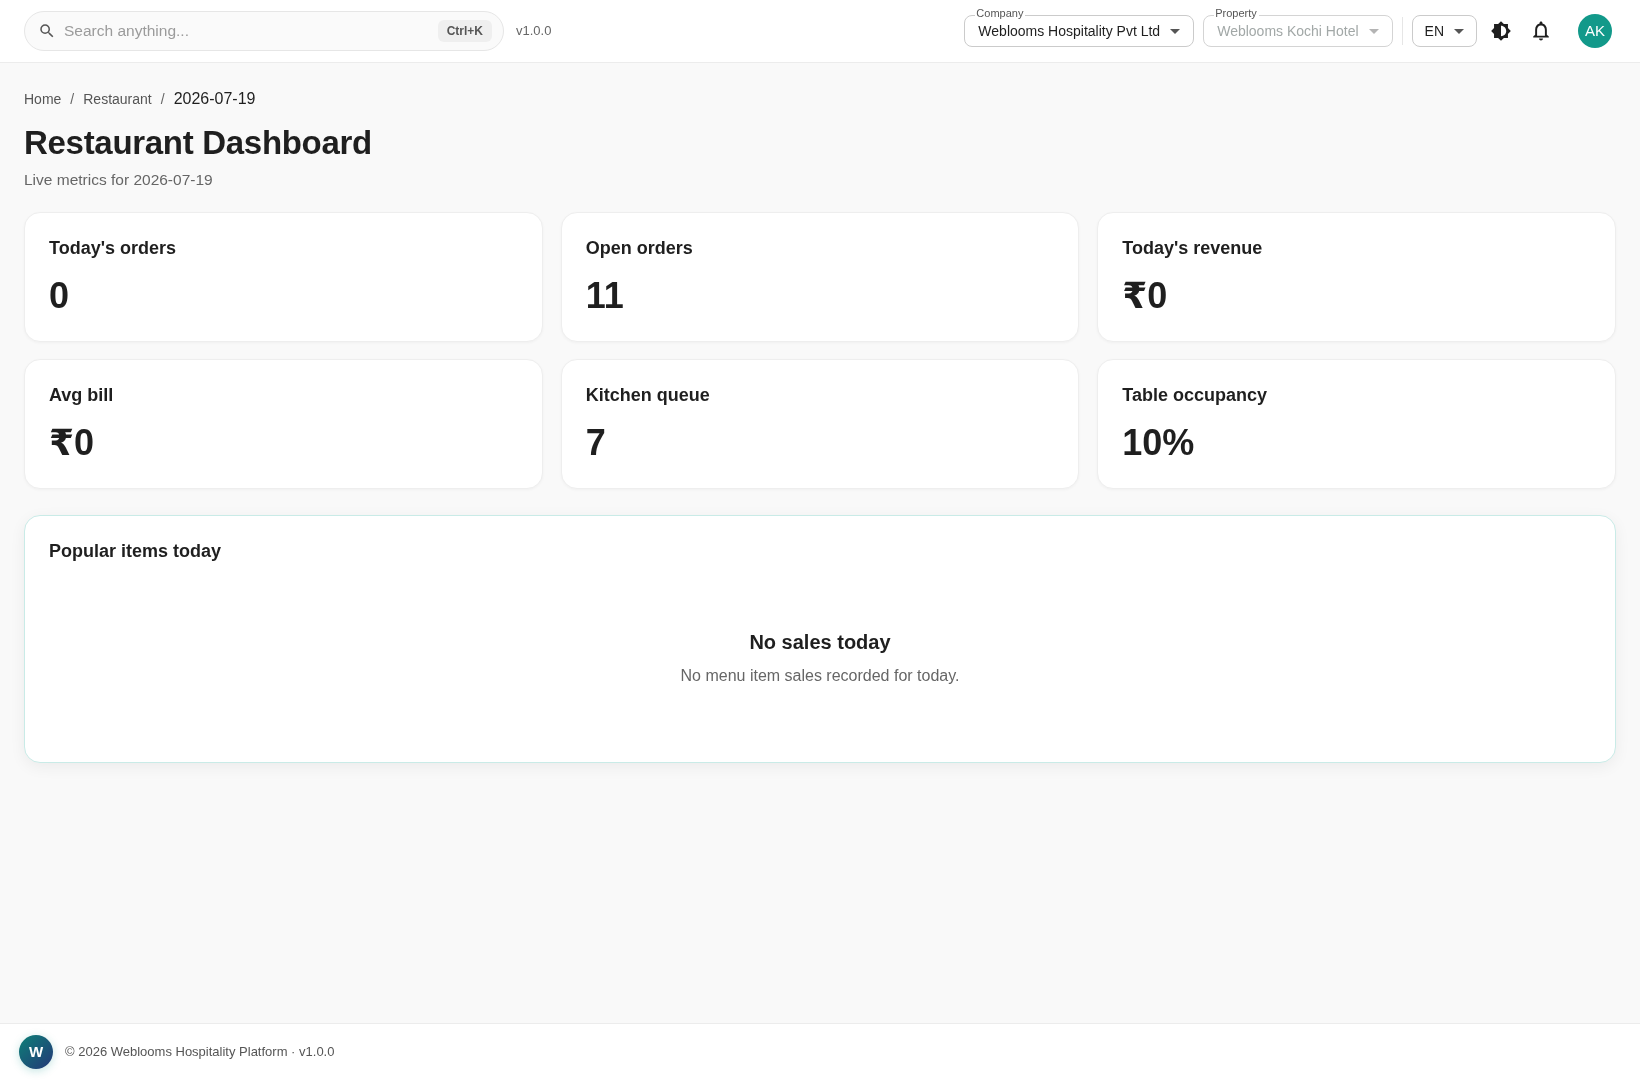 The image size is (1640, 1080). I want to click on search-icon, so click(47, 31).